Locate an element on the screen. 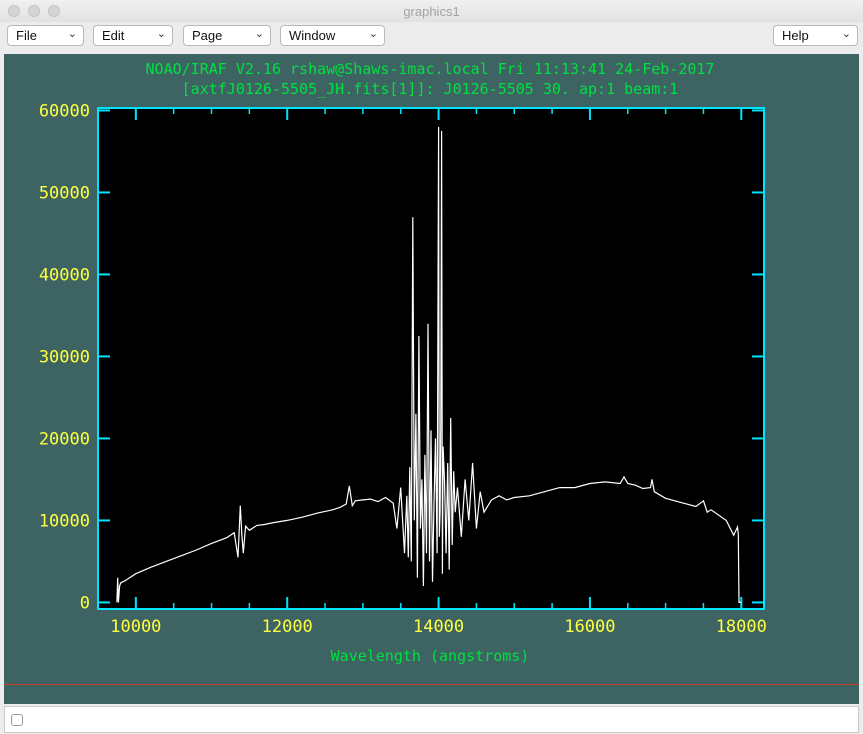 The image size is (863, 734). window-title: graphics1 is located at coordinates (431, 11).